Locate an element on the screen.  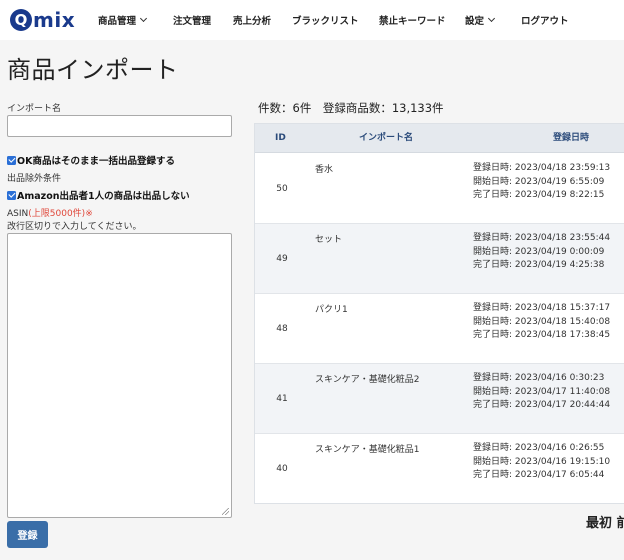
completed-at: 完了日時: 2023/04/18 17:38:45 is located at coordinates (542, 335).